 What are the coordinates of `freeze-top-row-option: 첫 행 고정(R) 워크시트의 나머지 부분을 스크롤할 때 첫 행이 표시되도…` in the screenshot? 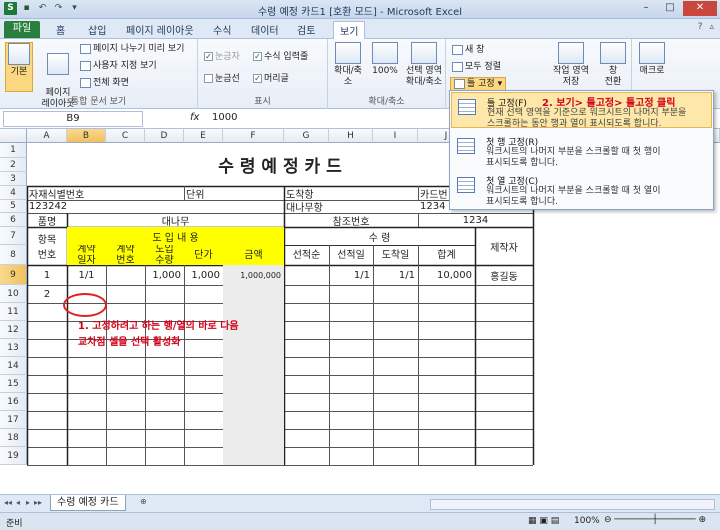 It's located at (581, 150).